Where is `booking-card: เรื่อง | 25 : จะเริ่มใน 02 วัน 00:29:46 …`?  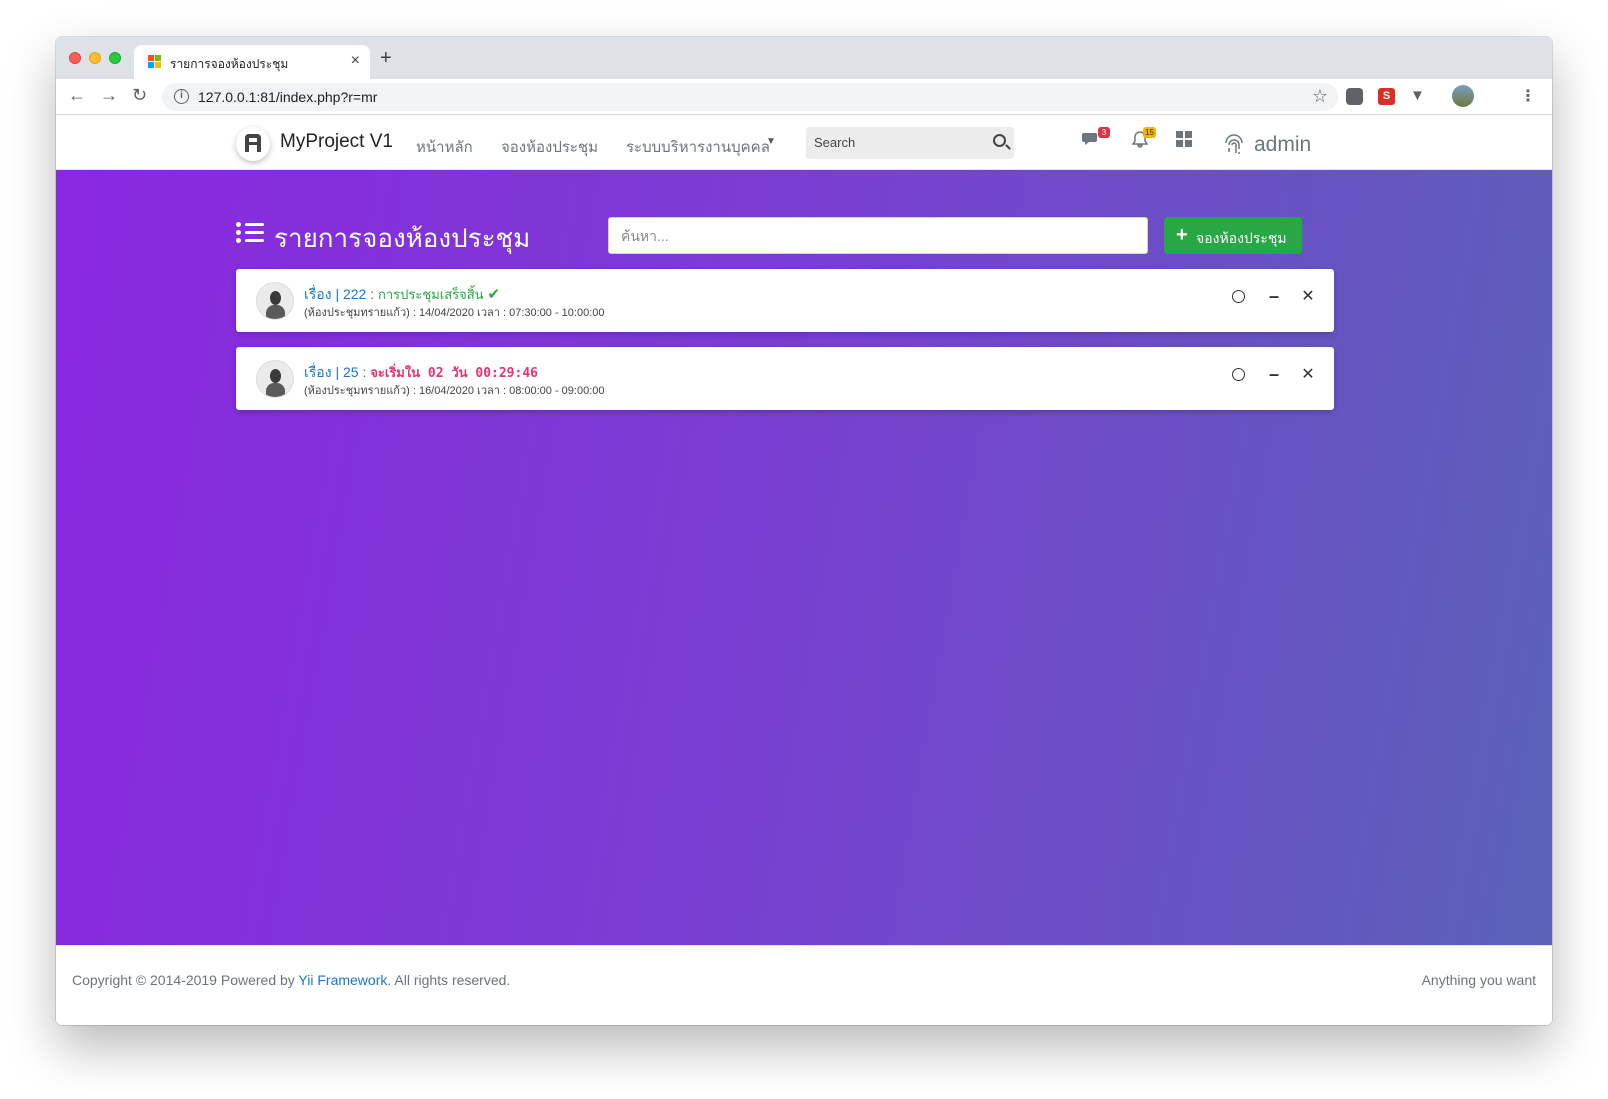
booking-card: เรื่อง | 25 : จะเริ่มใน 02 วัน 00:29:46 … is located at coordinates (785, 378).